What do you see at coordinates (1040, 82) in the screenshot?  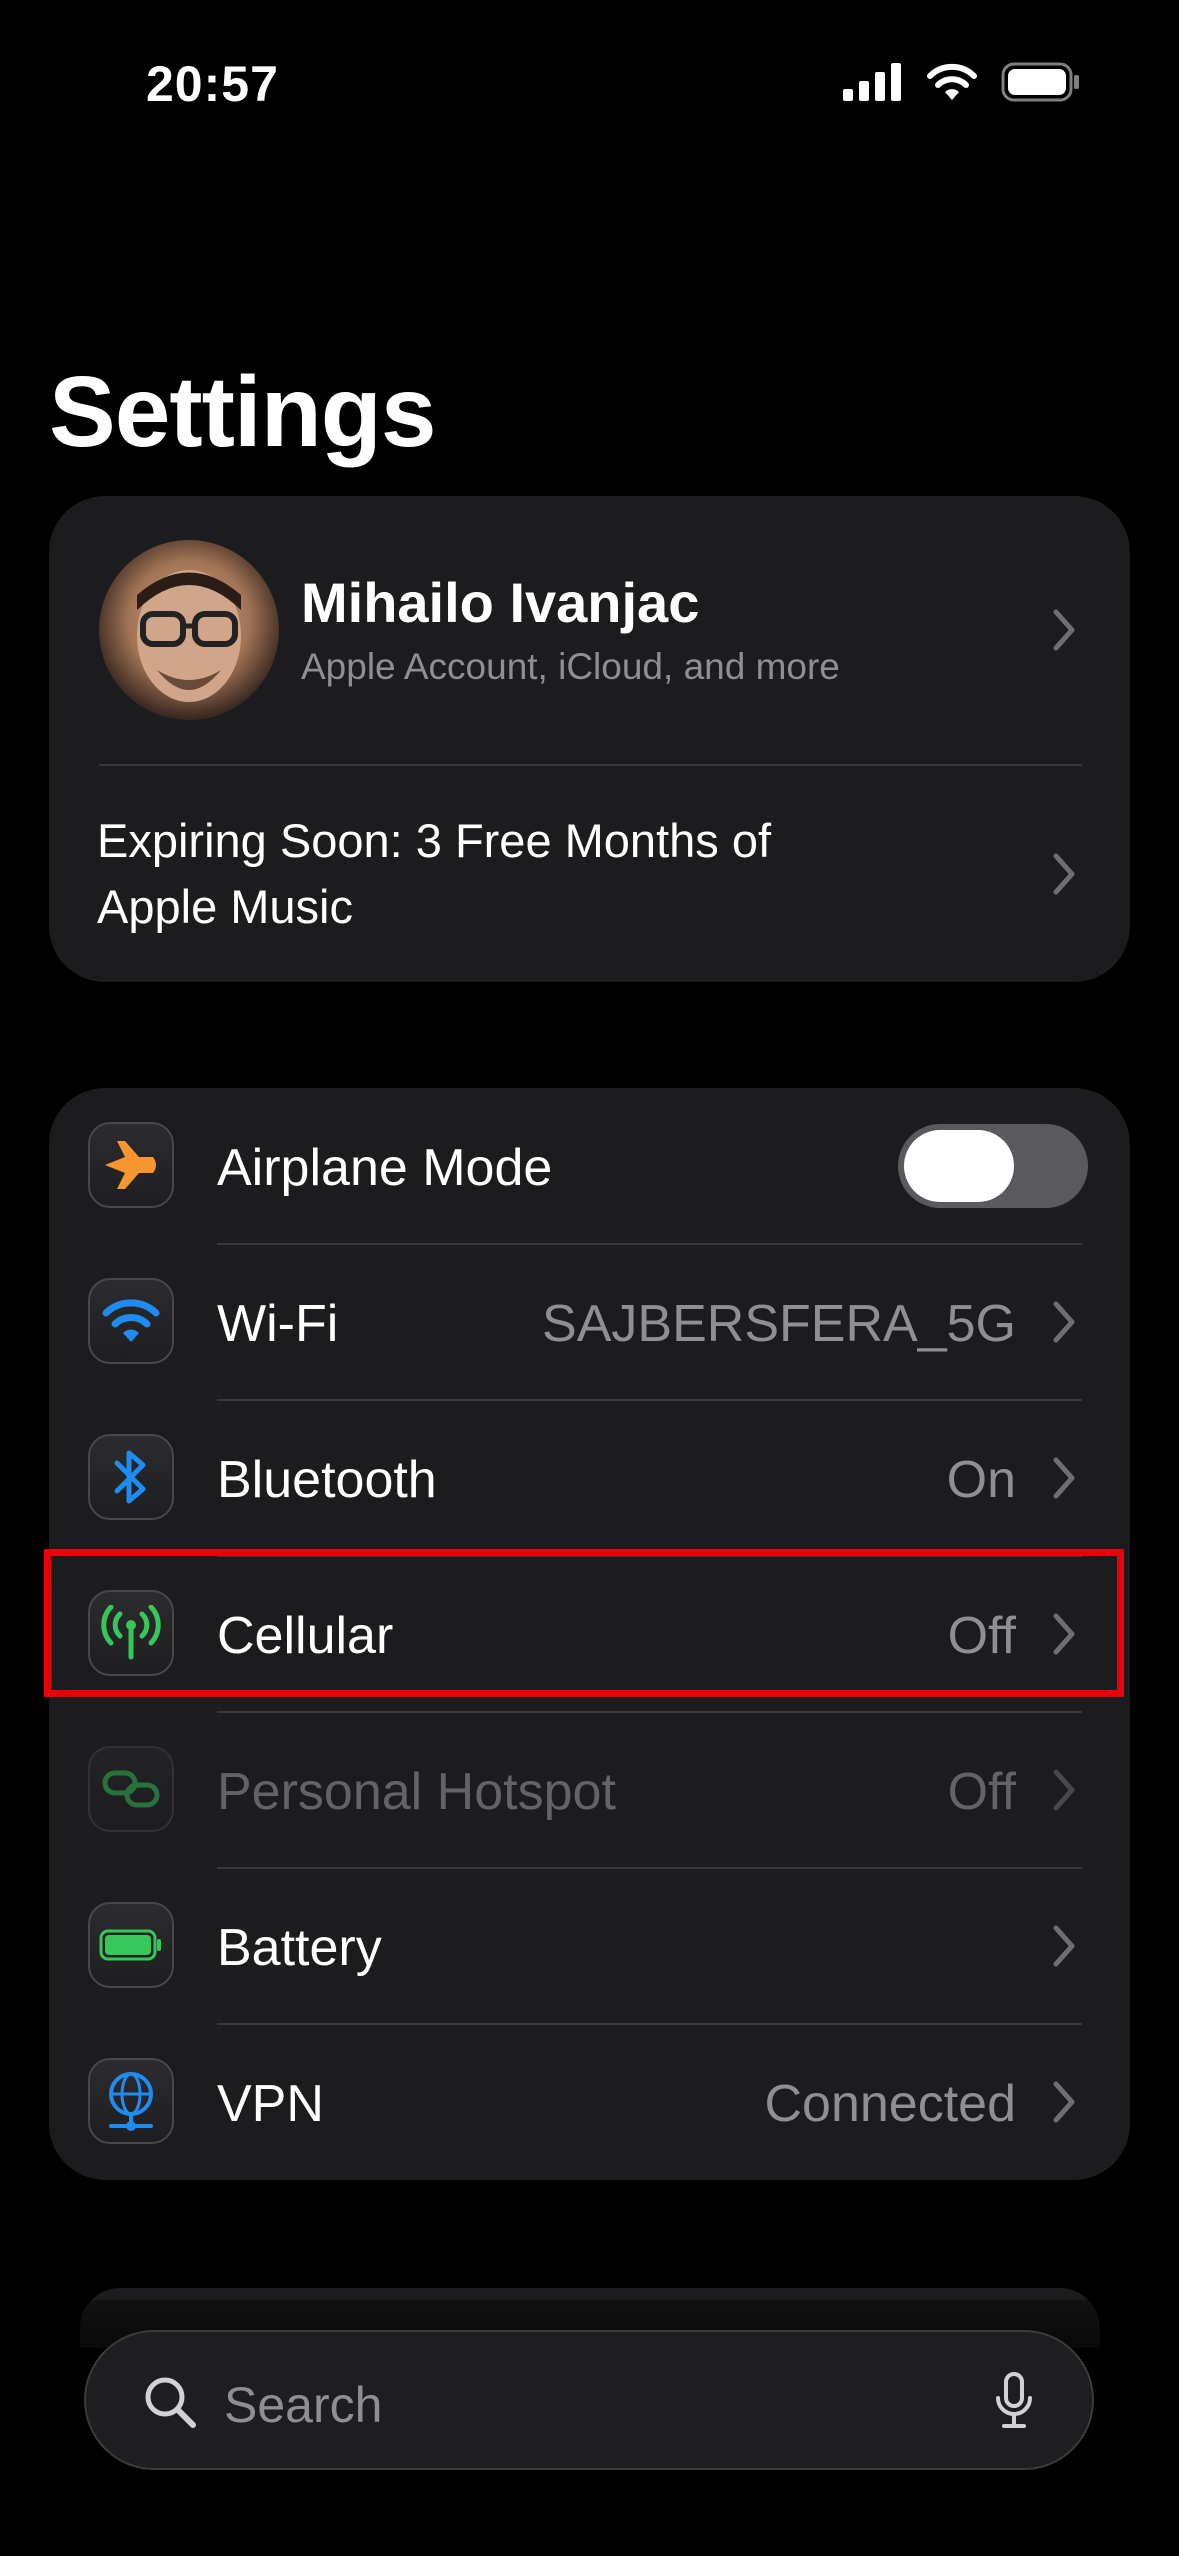 I see `battery-status-icon` at bounding box center [1040, 82].